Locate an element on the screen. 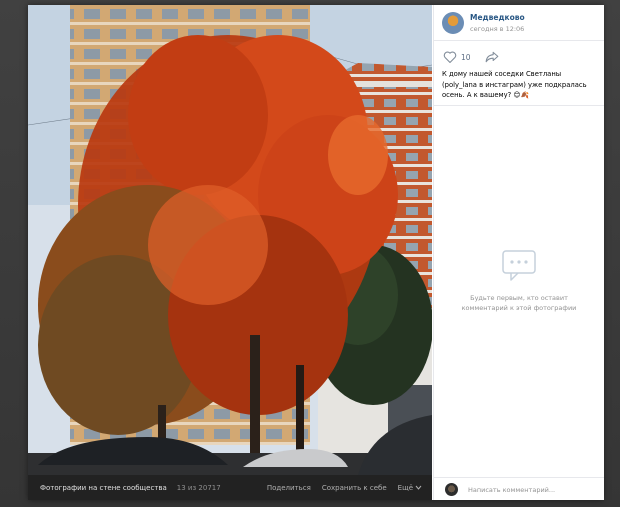 The height and width of the screenshot is (507, 620). comment-composer is located at coordinates (519, 489).